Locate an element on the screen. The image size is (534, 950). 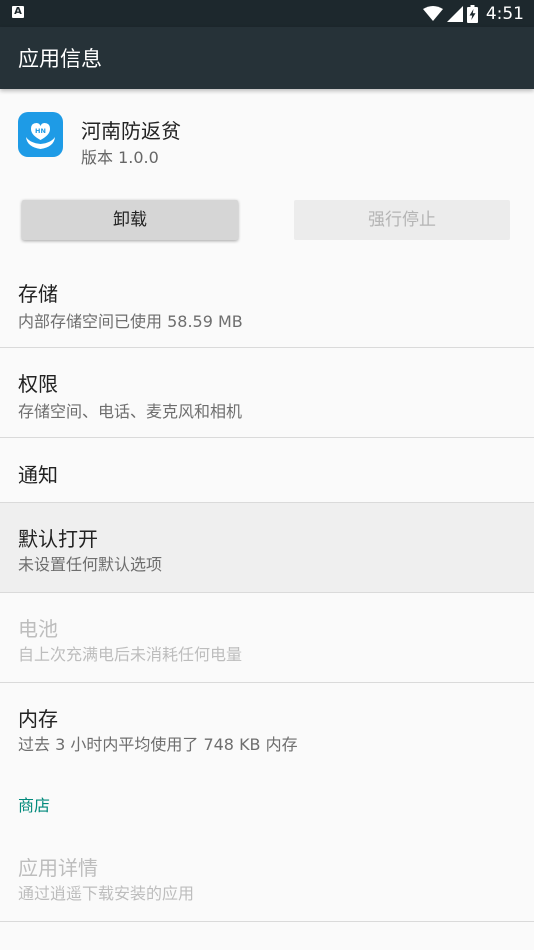
settings-item-storage: 存储 内部存储空间已使用 58.59 MB is located at coordinates (267, 302).